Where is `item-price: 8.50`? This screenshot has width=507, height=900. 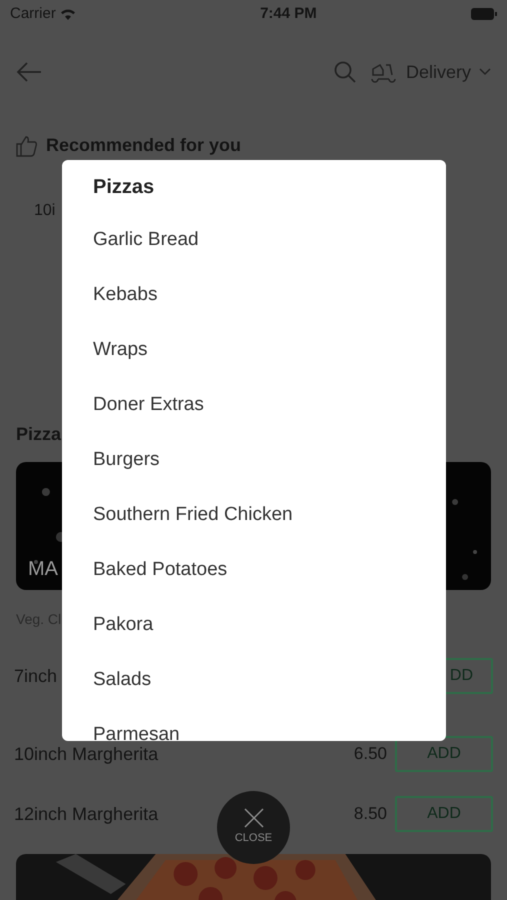
item-price: 8.50 is located at coordinates (370, 814).